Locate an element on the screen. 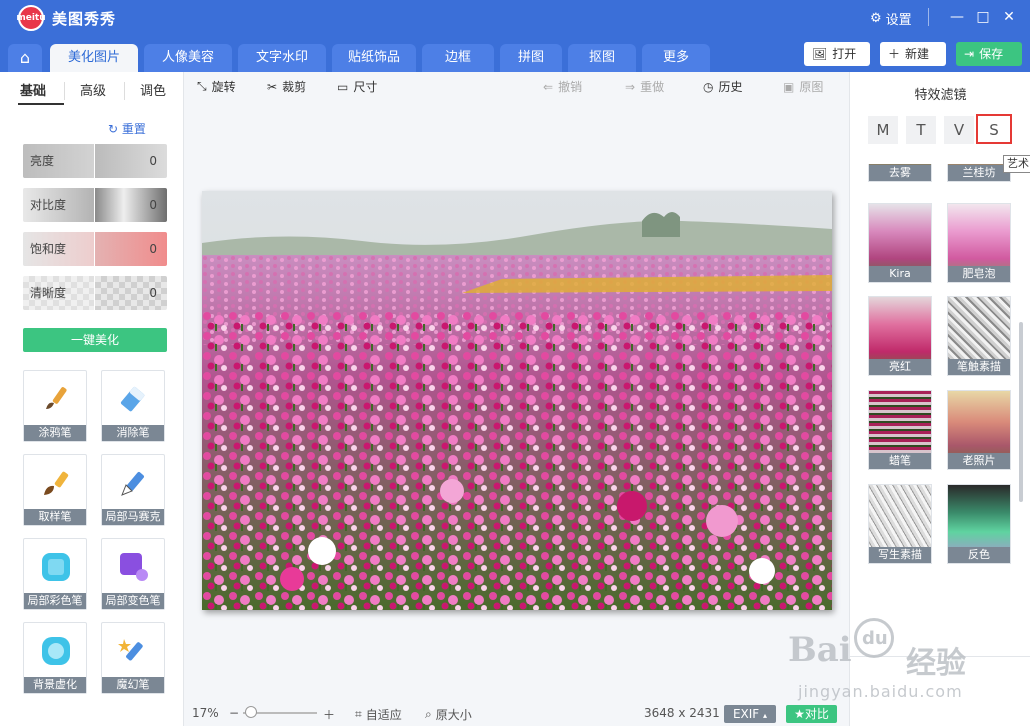 This screenshot has width=1030, height=726. recolor-pen-icon is located at coordinates (134, 567).